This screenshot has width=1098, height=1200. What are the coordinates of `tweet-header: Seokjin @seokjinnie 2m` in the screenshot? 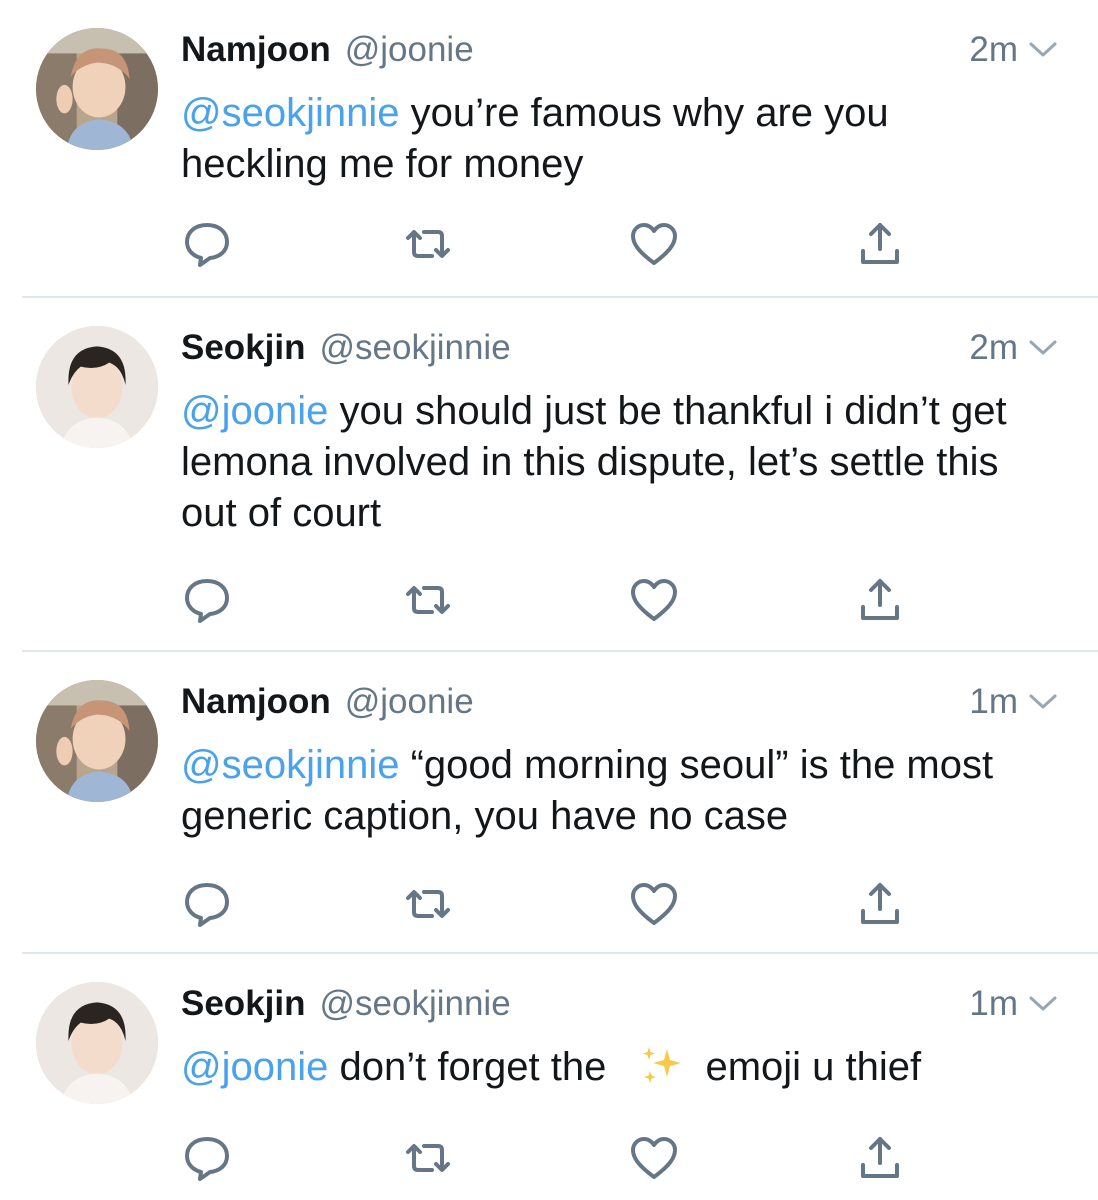 It's located at (619, 348).